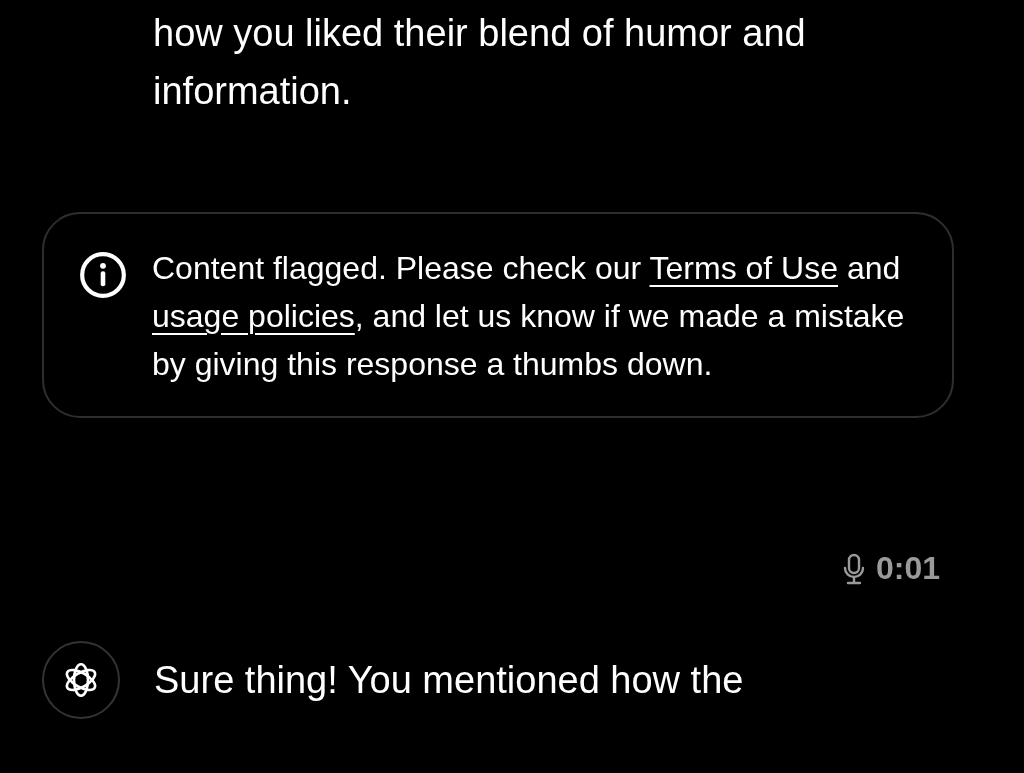  What do you see at coordinates (480, 62) in the screenshot?
I see `message-text: how you liked their blend of humor and information.` at bounding box center [480, 62].